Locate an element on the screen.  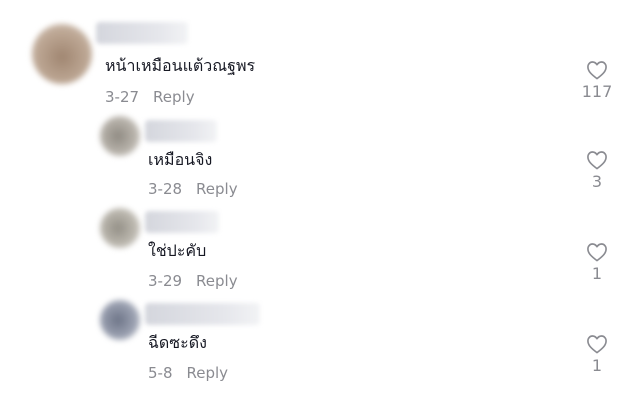
like-count: 3 is located at coordinates (597, 181).